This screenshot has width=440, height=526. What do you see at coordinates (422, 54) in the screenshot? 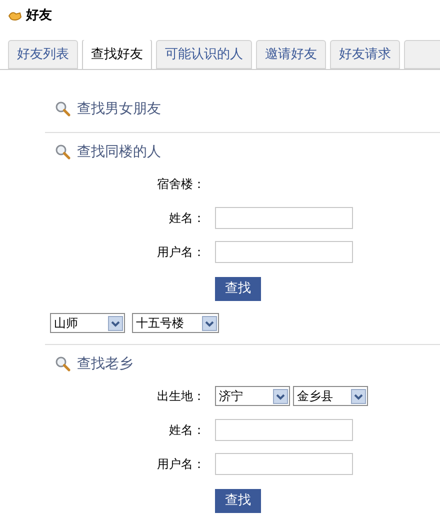
I see `tab` at bounding box center [422, 54].